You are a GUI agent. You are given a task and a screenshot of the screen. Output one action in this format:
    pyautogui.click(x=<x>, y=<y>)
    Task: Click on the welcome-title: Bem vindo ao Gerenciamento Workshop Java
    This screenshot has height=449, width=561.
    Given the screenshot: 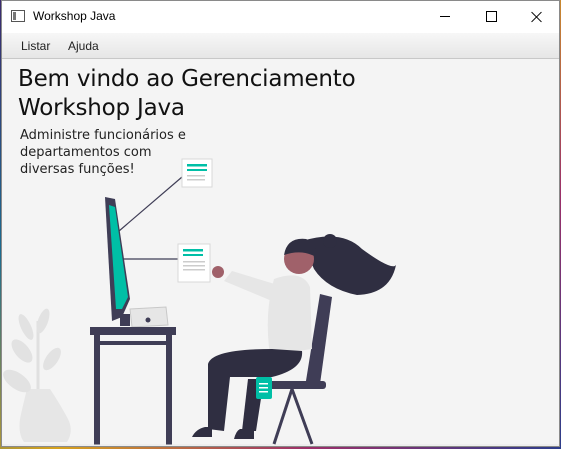 What is the action you would take?
    pyautogui.click(x=187, y=94)
    